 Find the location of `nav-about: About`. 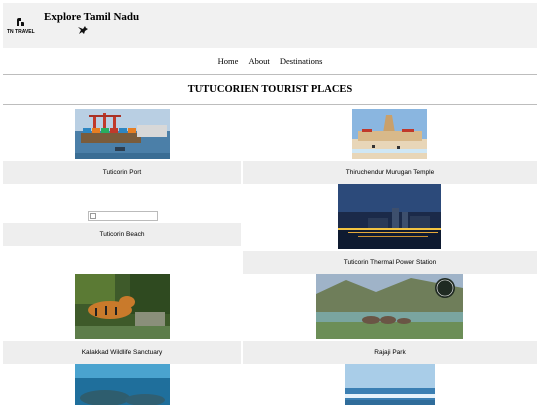

nav-about: About is located at coordinates (259, 61).